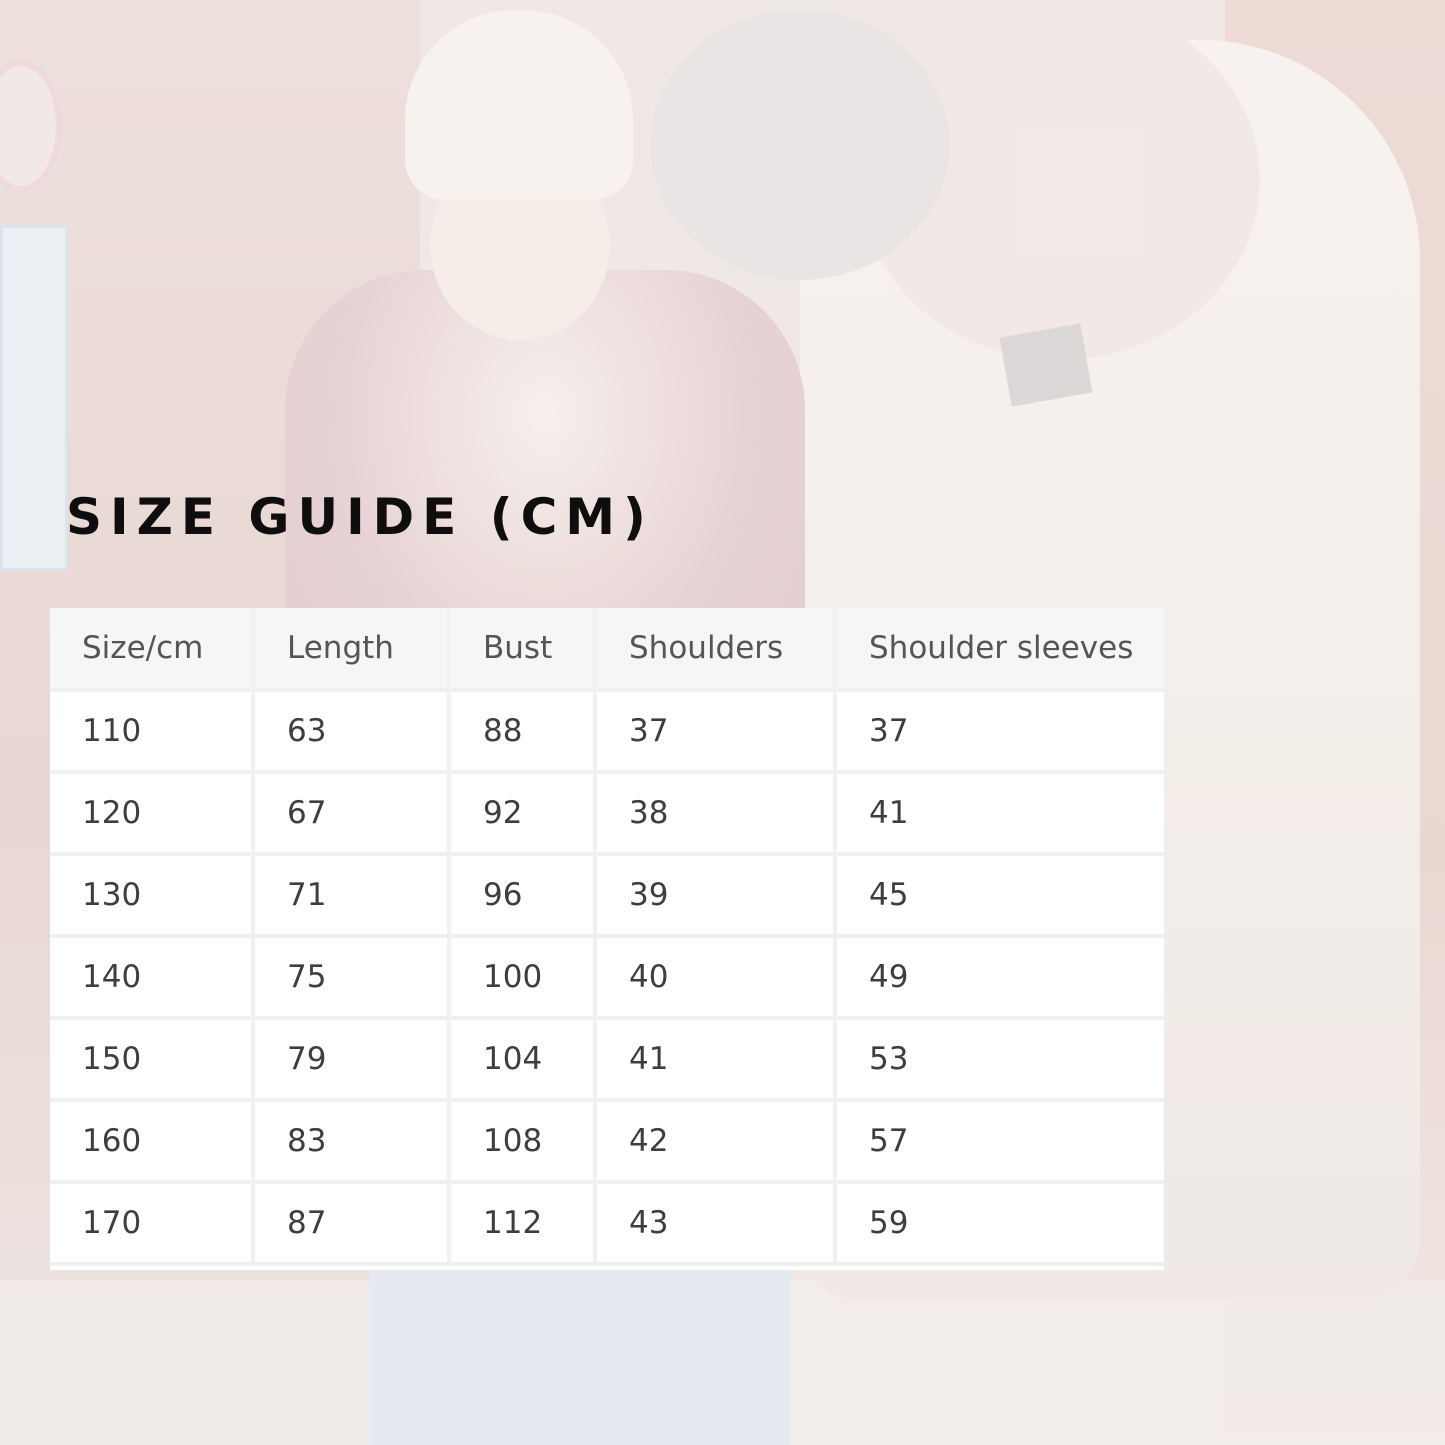  I want to click on column-header: Length, so click(353, 650).